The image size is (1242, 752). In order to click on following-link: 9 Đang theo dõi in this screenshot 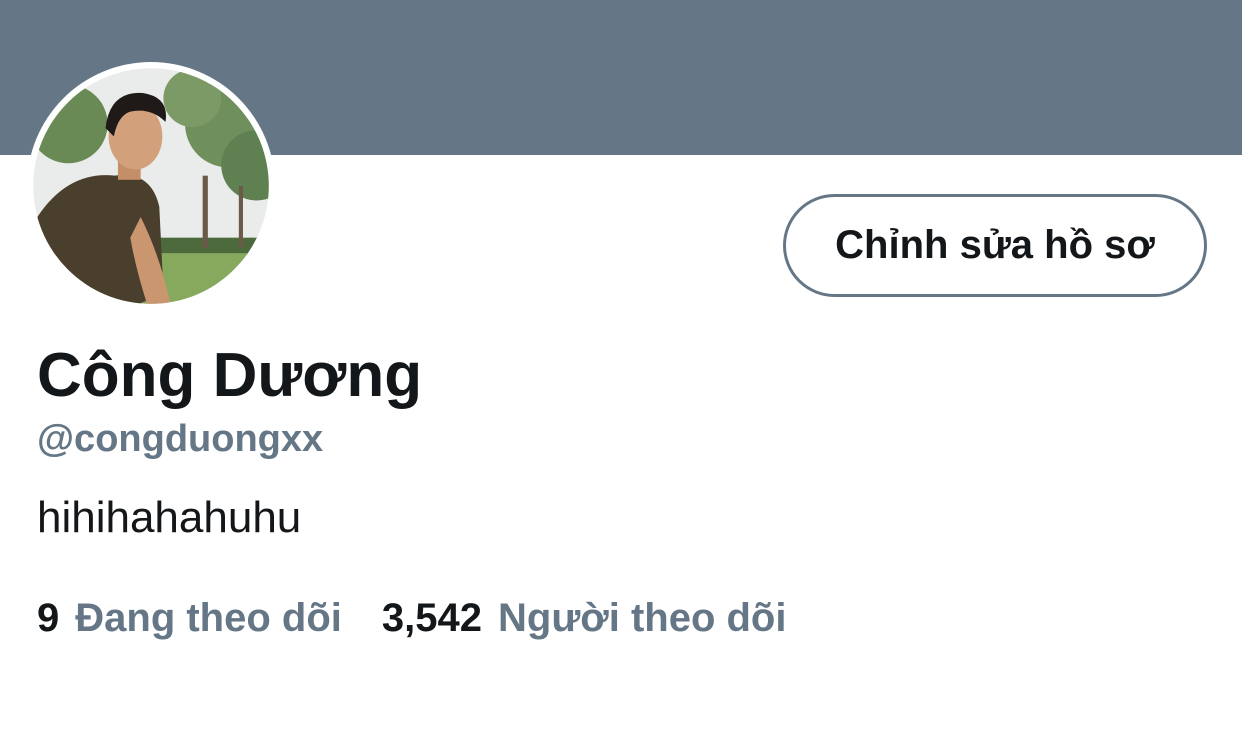, I will do `click(189, 618)`.